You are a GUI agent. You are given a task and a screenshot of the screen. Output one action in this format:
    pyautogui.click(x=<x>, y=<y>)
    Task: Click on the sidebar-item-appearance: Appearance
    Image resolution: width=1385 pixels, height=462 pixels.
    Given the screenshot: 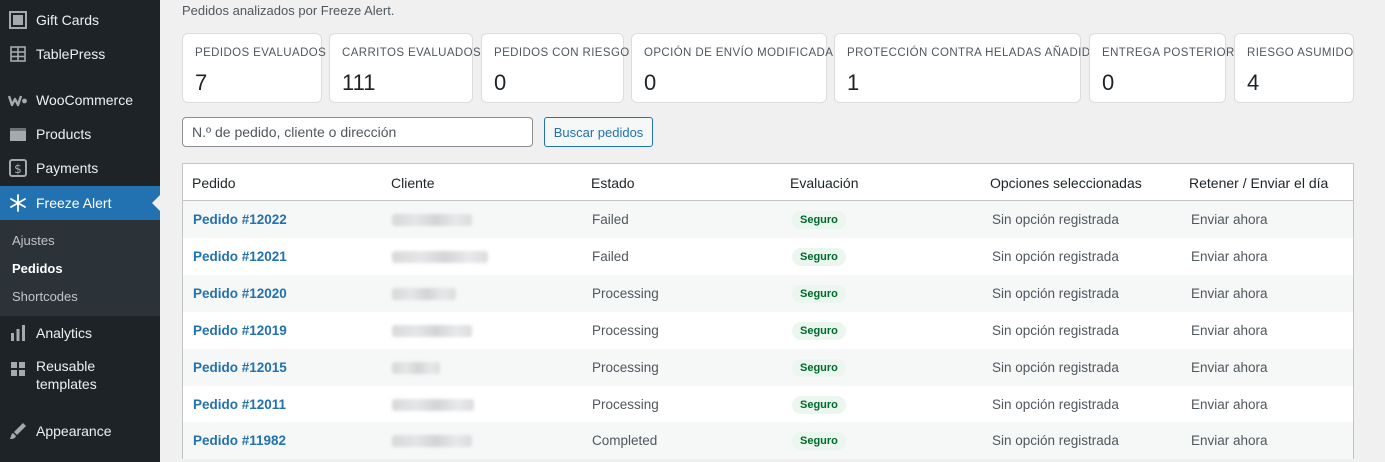 What is the action you would take?
    pyautogui.click(x=80, y=431)
    